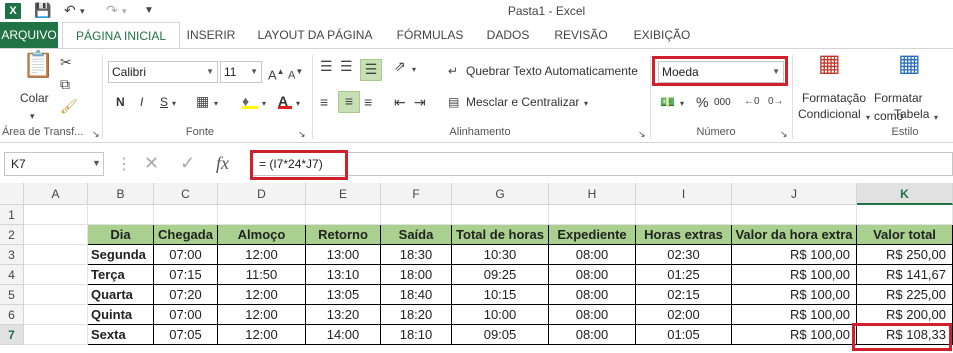 The height and width of the screenshot is (353, 953). What do you see at coordinates (453, 102) in the screenshot?
I see `merge-icon: ▤` at bounding box center [453, 102].